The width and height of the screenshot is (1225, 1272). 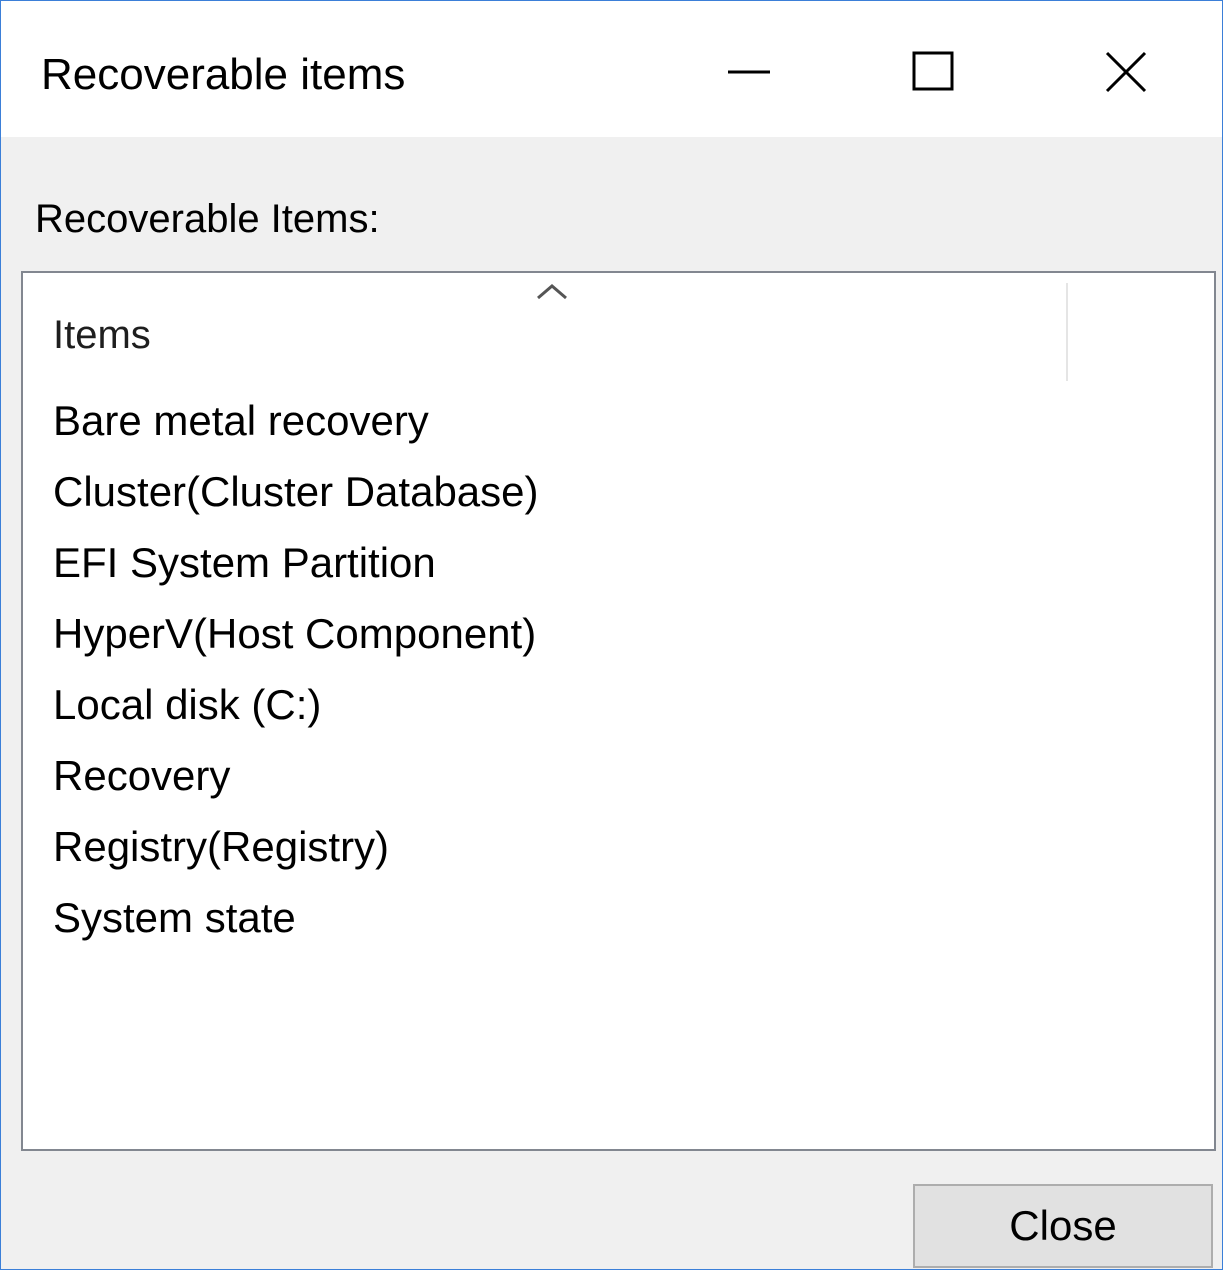 I want to click on maximize-button, so click(x=934, y=71).